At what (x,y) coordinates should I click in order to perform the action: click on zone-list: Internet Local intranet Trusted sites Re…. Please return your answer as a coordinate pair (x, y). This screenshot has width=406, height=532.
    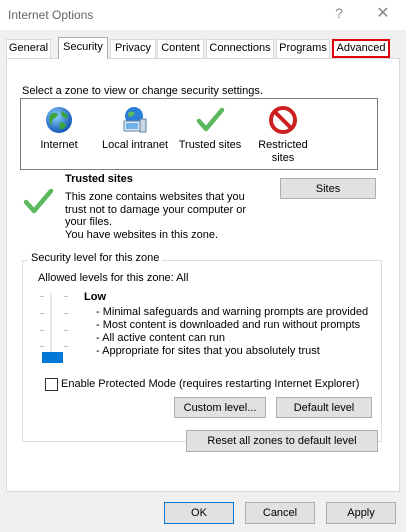
    Looking at the image, I should click on (199, 134).